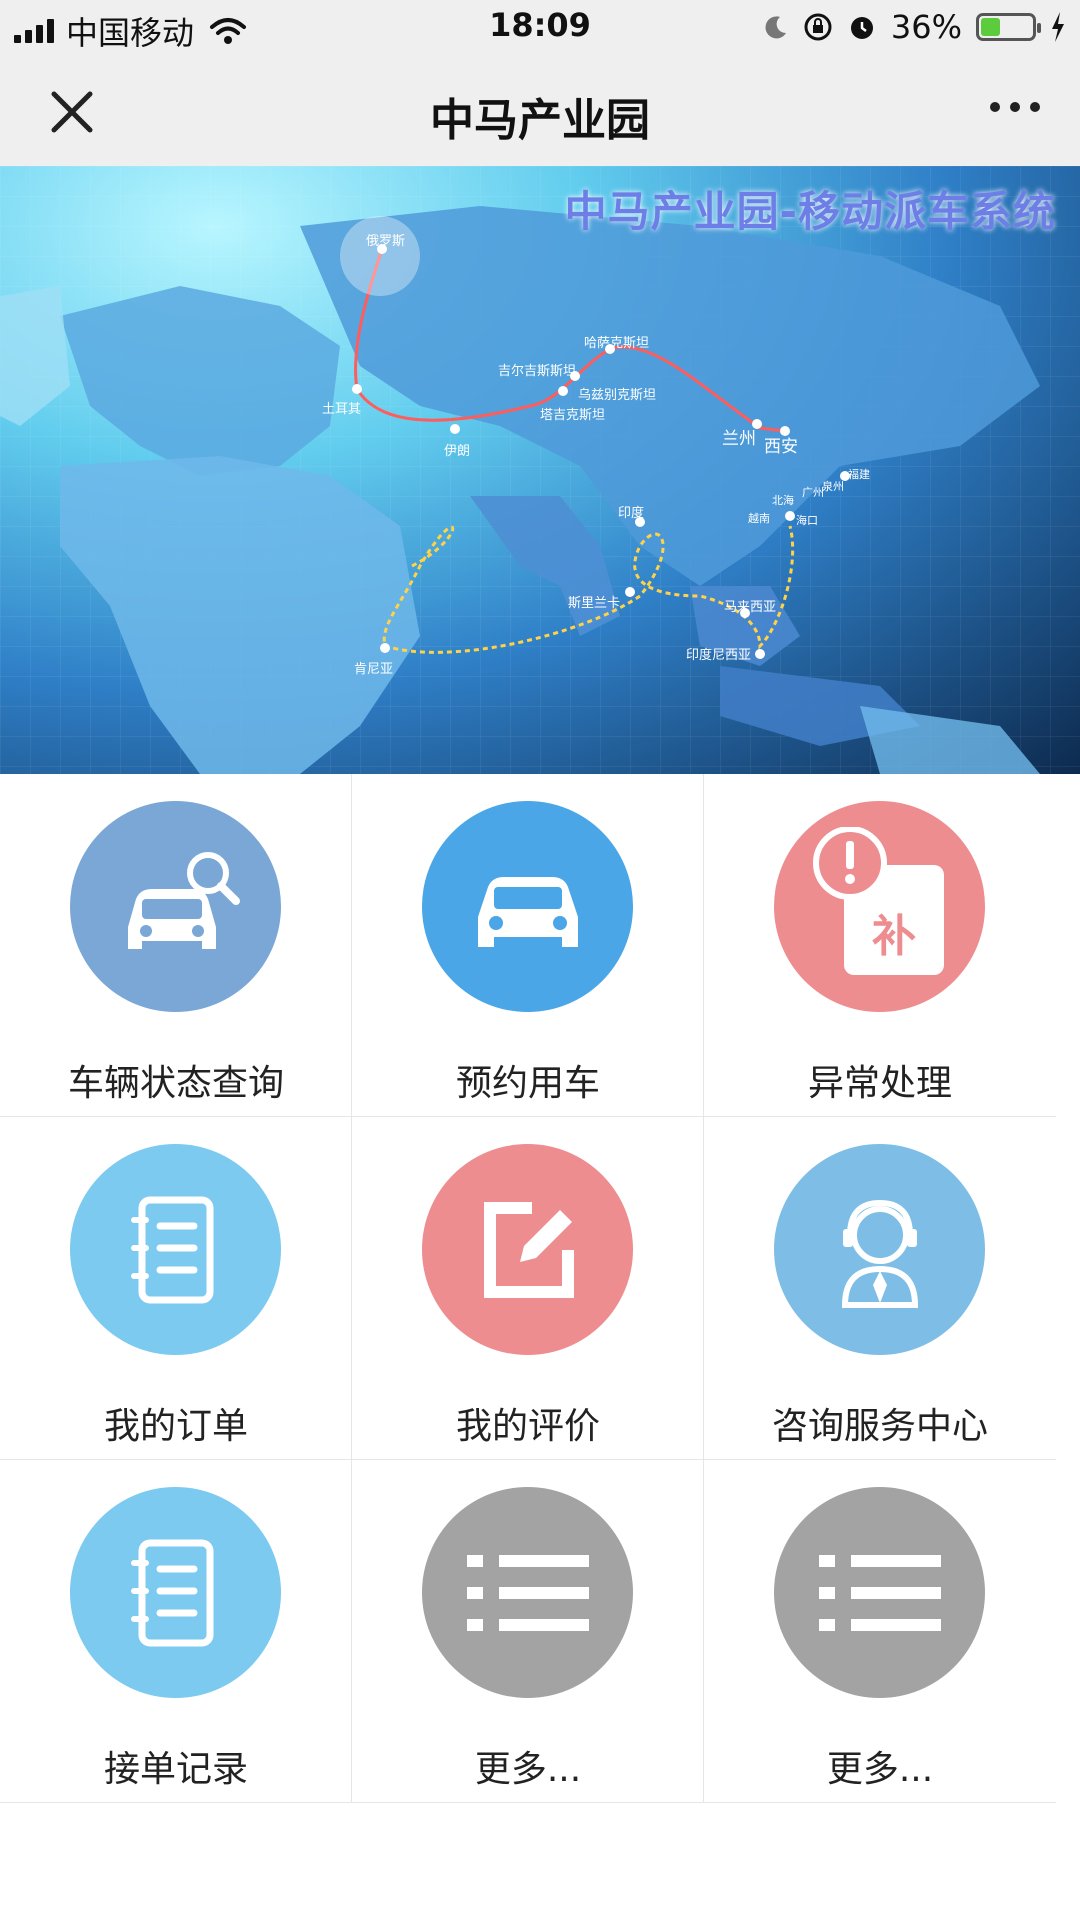 The width and height of the screenshot is (1080, 1920). I want to click on menu-label: 车辆状态查询, so click(175, 1083).